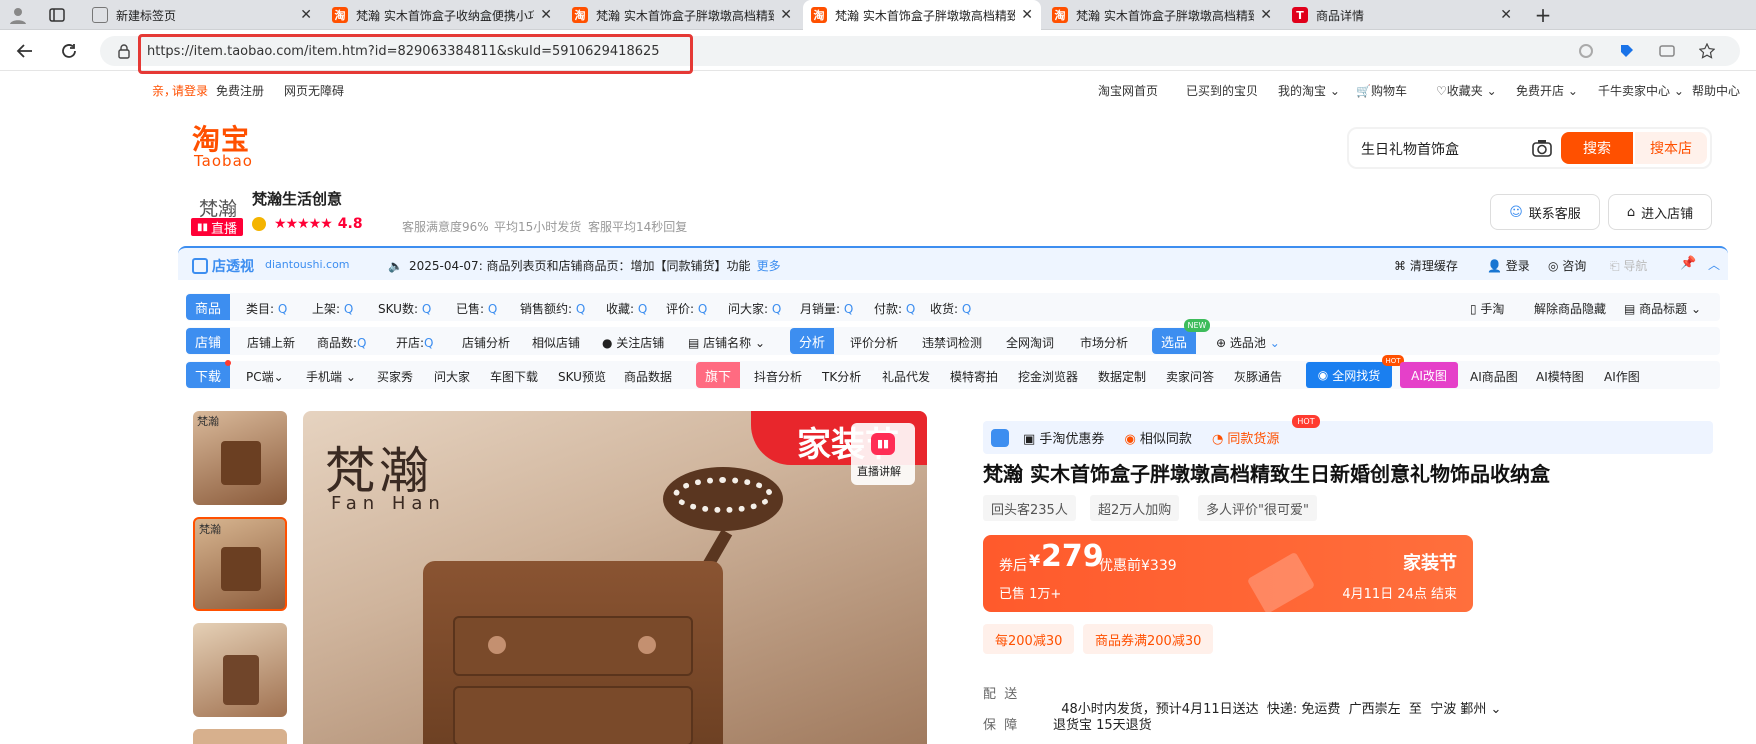 The height and width of the screenshot is (744, 1756). I want to click on goods-title-dropdown: ▤ 商品标题 ⌄, so click(1662, 308).